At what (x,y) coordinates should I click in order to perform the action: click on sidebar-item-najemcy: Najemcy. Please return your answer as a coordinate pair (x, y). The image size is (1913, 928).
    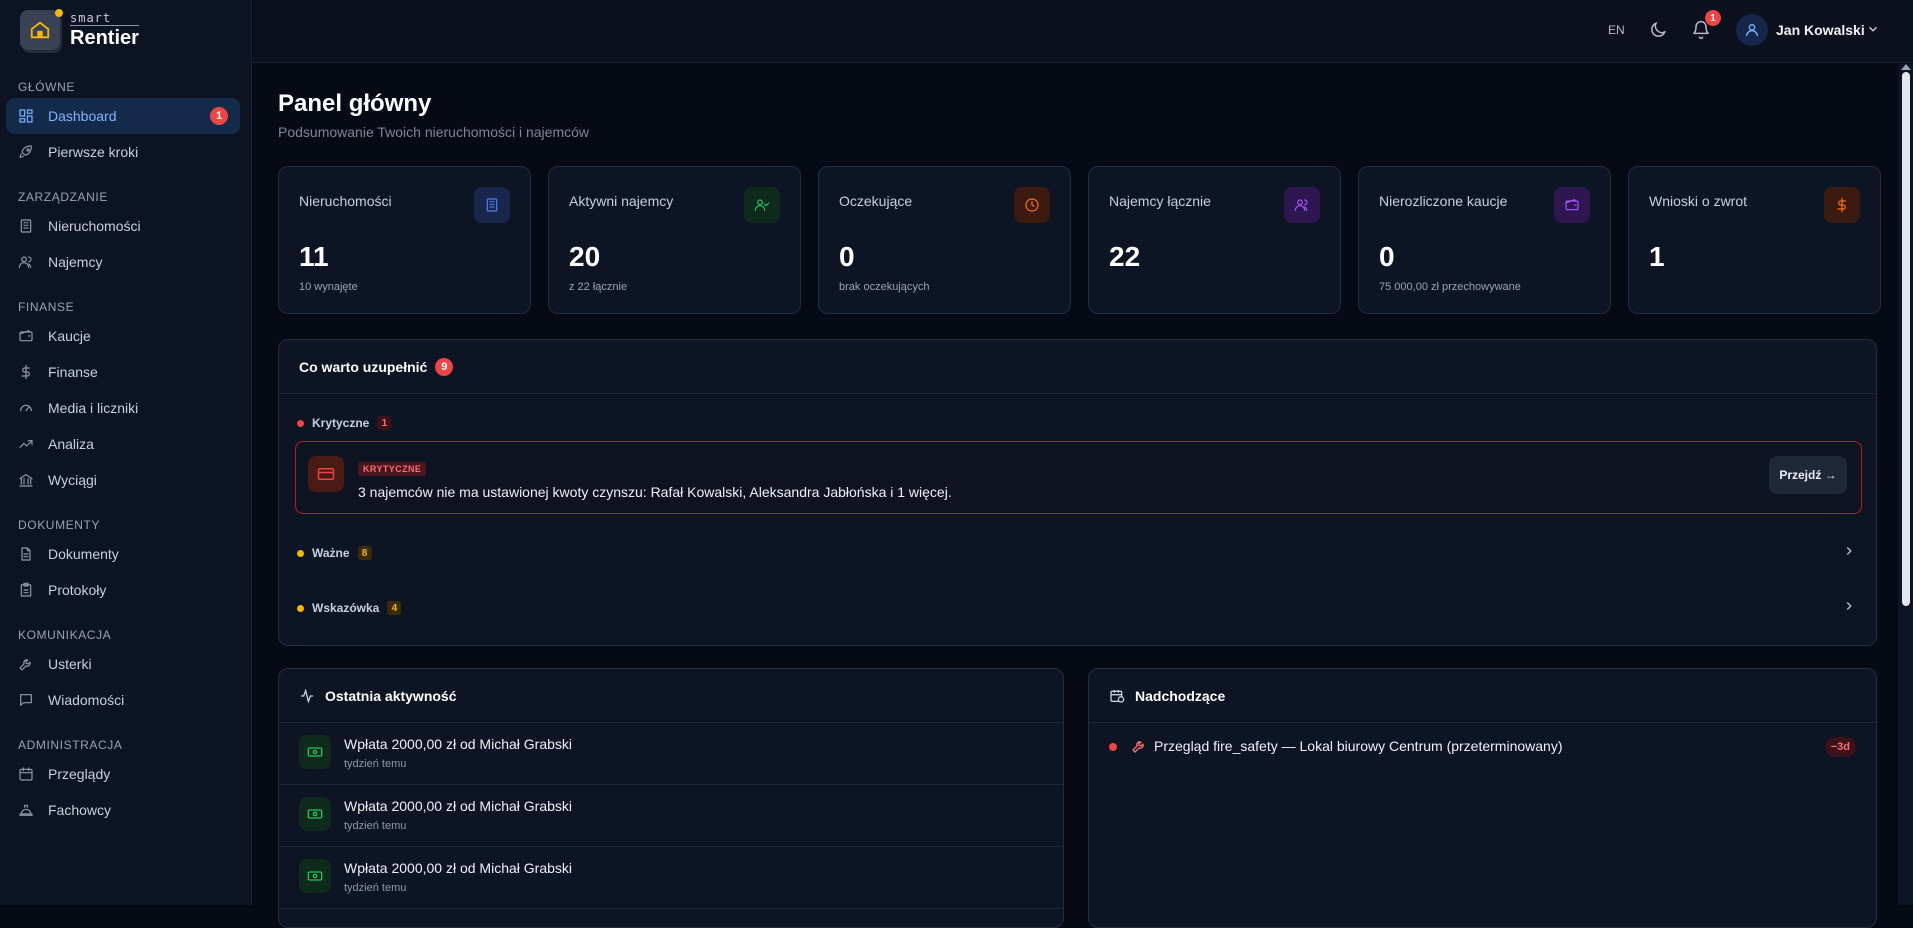
    Looking at the image, I should click on (123, 262).